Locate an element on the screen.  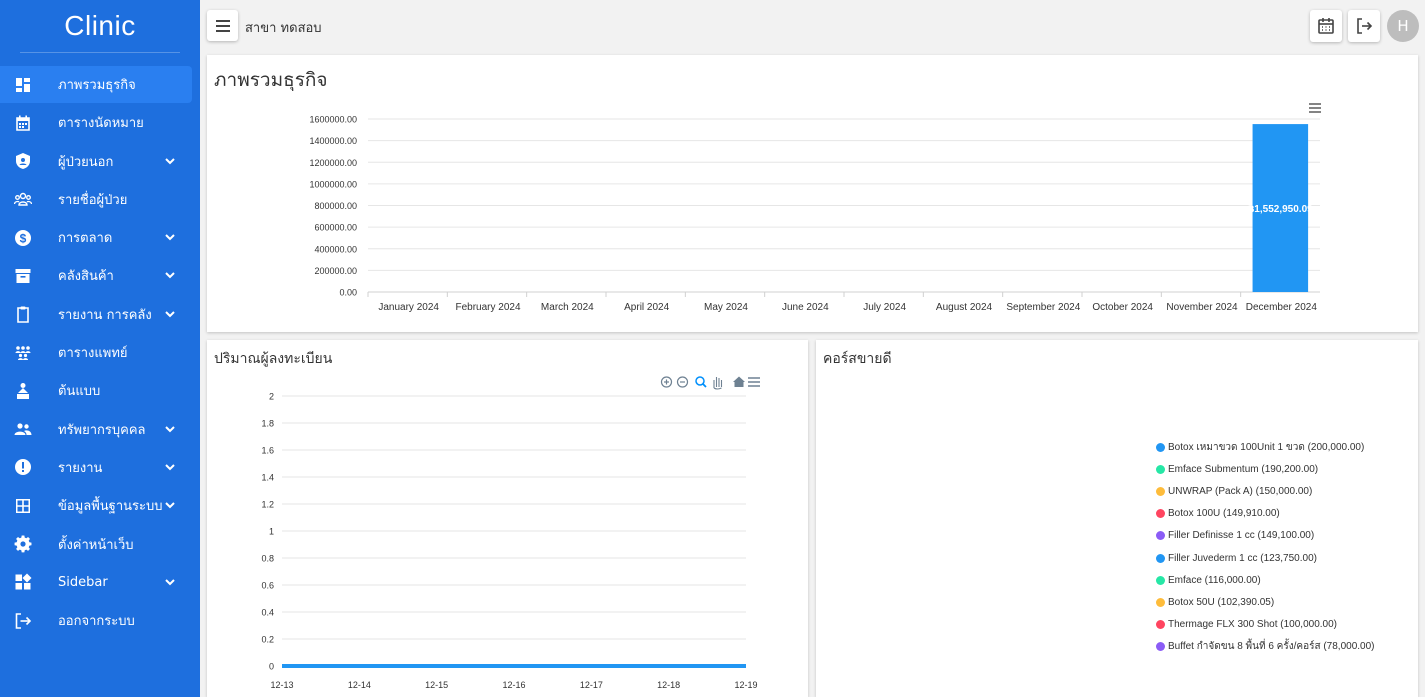
legend-item: Botox 100U (149,910.00) is located at coordinates (1265, 514).